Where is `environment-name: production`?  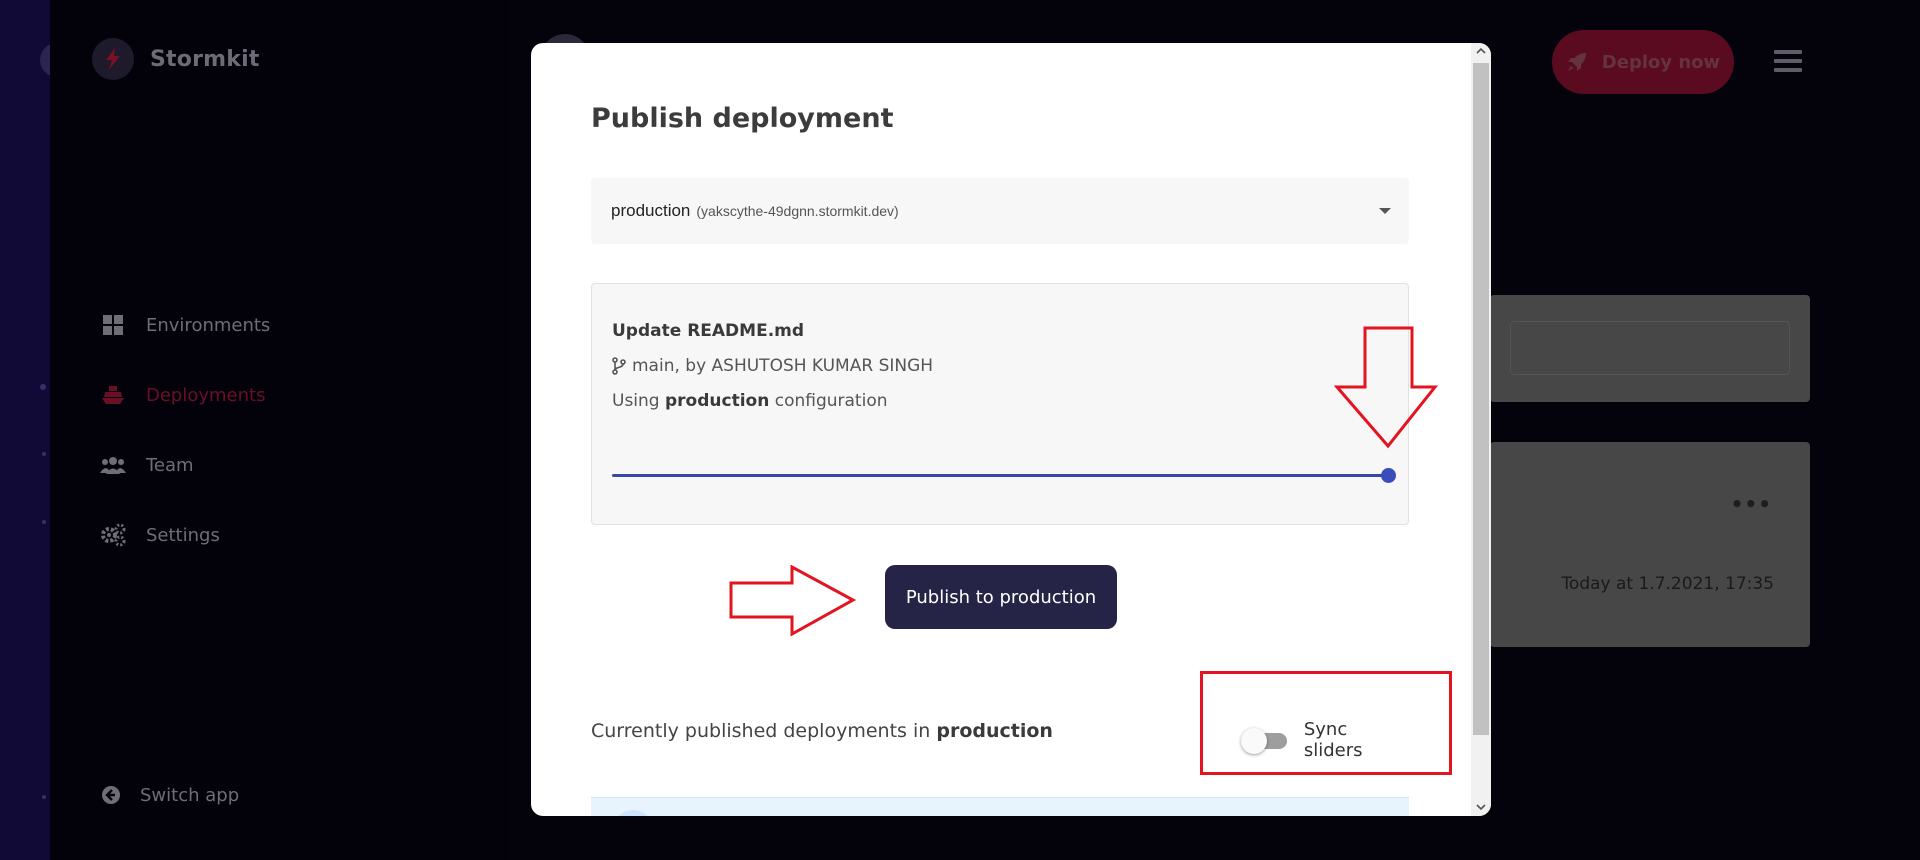
environment-name: production is located at coordinates (651, 210).